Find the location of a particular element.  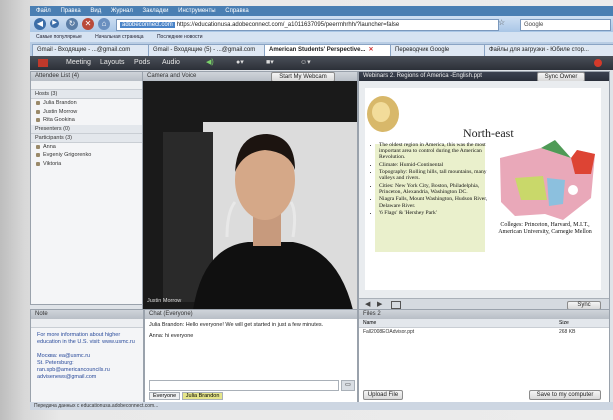

group-presenters: Presenters (0) is located at coordinates (87, 129).